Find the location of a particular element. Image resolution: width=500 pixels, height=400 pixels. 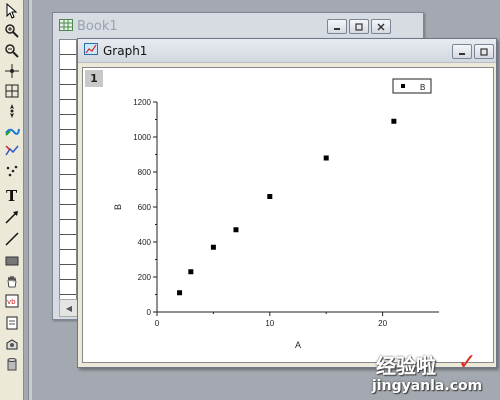

svg-text: T is located at coordinates (12, 195).